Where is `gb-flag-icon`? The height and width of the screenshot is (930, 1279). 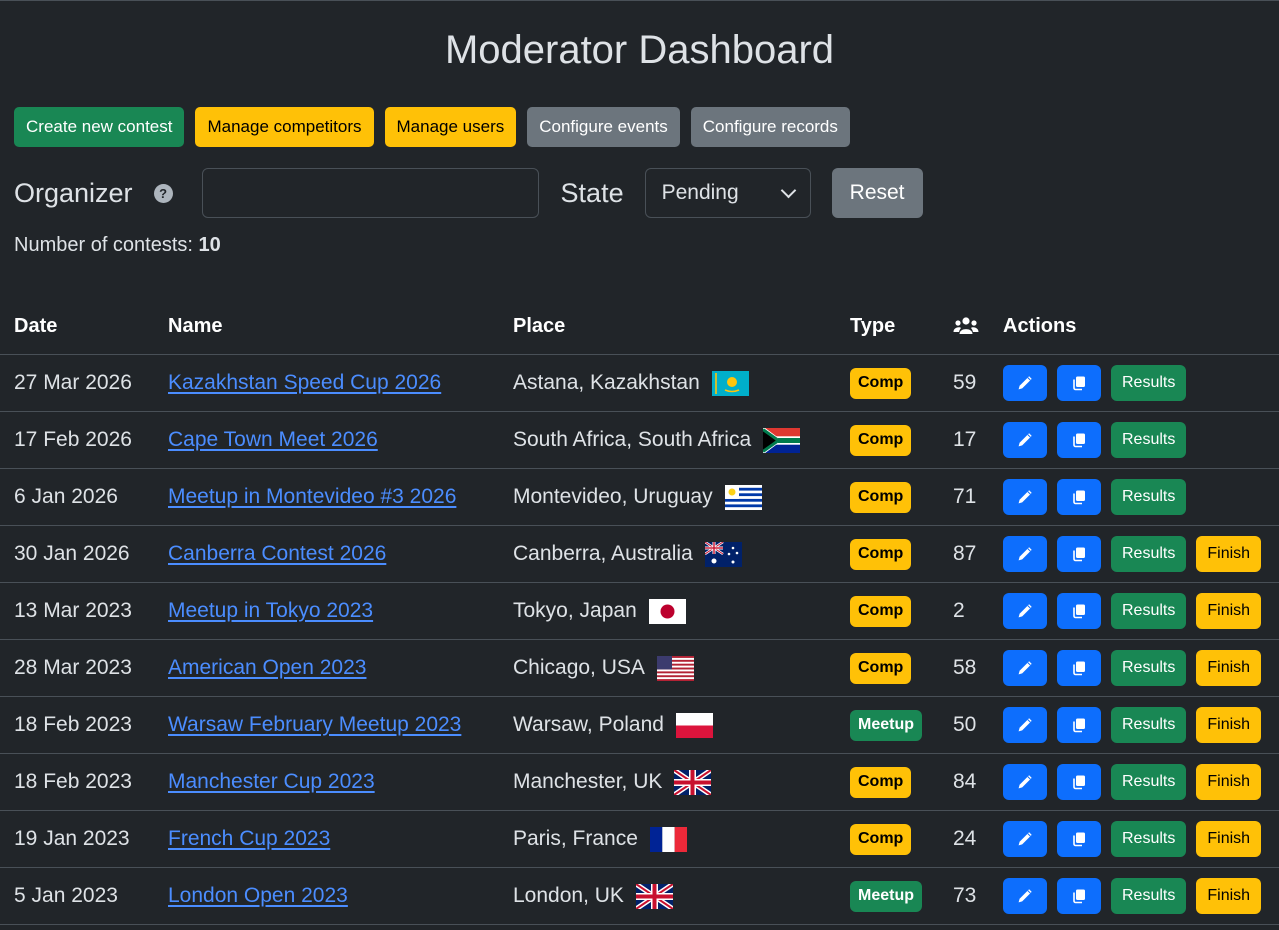
gb-flag-icon is located at coordinates (693, 782).